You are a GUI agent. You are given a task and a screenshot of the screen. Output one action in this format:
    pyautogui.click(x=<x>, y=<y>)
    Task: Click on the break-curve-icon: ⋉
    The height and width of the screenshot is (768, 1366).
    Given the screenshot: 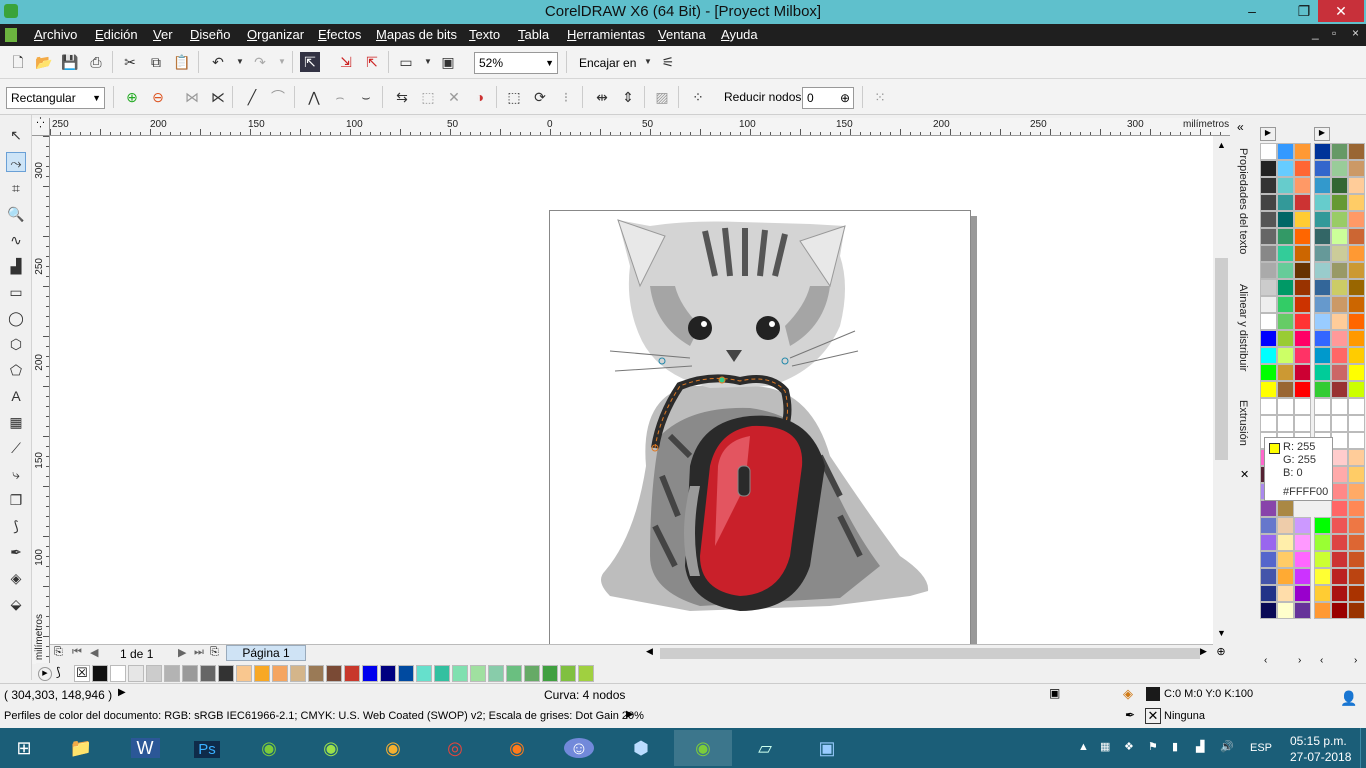 What is the action you would take?
    pyautogui.click(x=218, y=97)
    